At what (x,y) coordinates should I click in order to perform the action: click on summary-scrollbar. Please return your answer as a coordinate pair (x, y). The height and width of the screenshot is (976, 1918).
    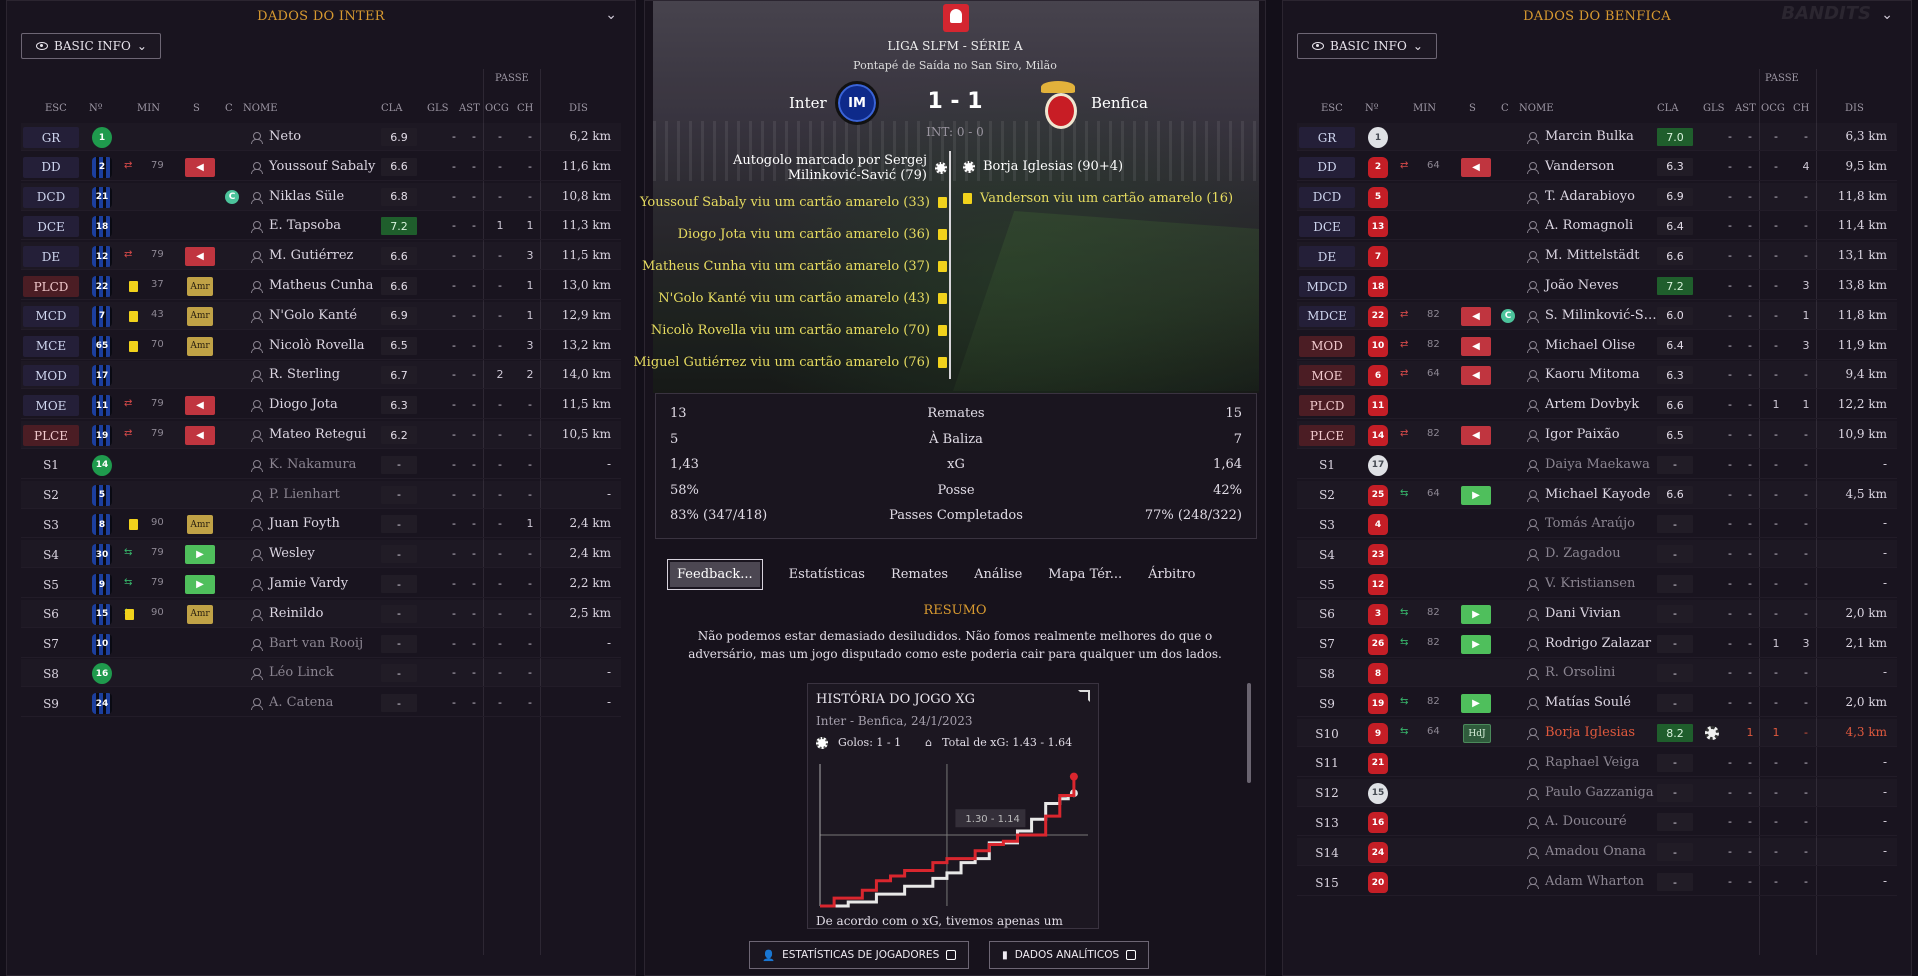
    Looking at the image, I should click on (1249, 733).